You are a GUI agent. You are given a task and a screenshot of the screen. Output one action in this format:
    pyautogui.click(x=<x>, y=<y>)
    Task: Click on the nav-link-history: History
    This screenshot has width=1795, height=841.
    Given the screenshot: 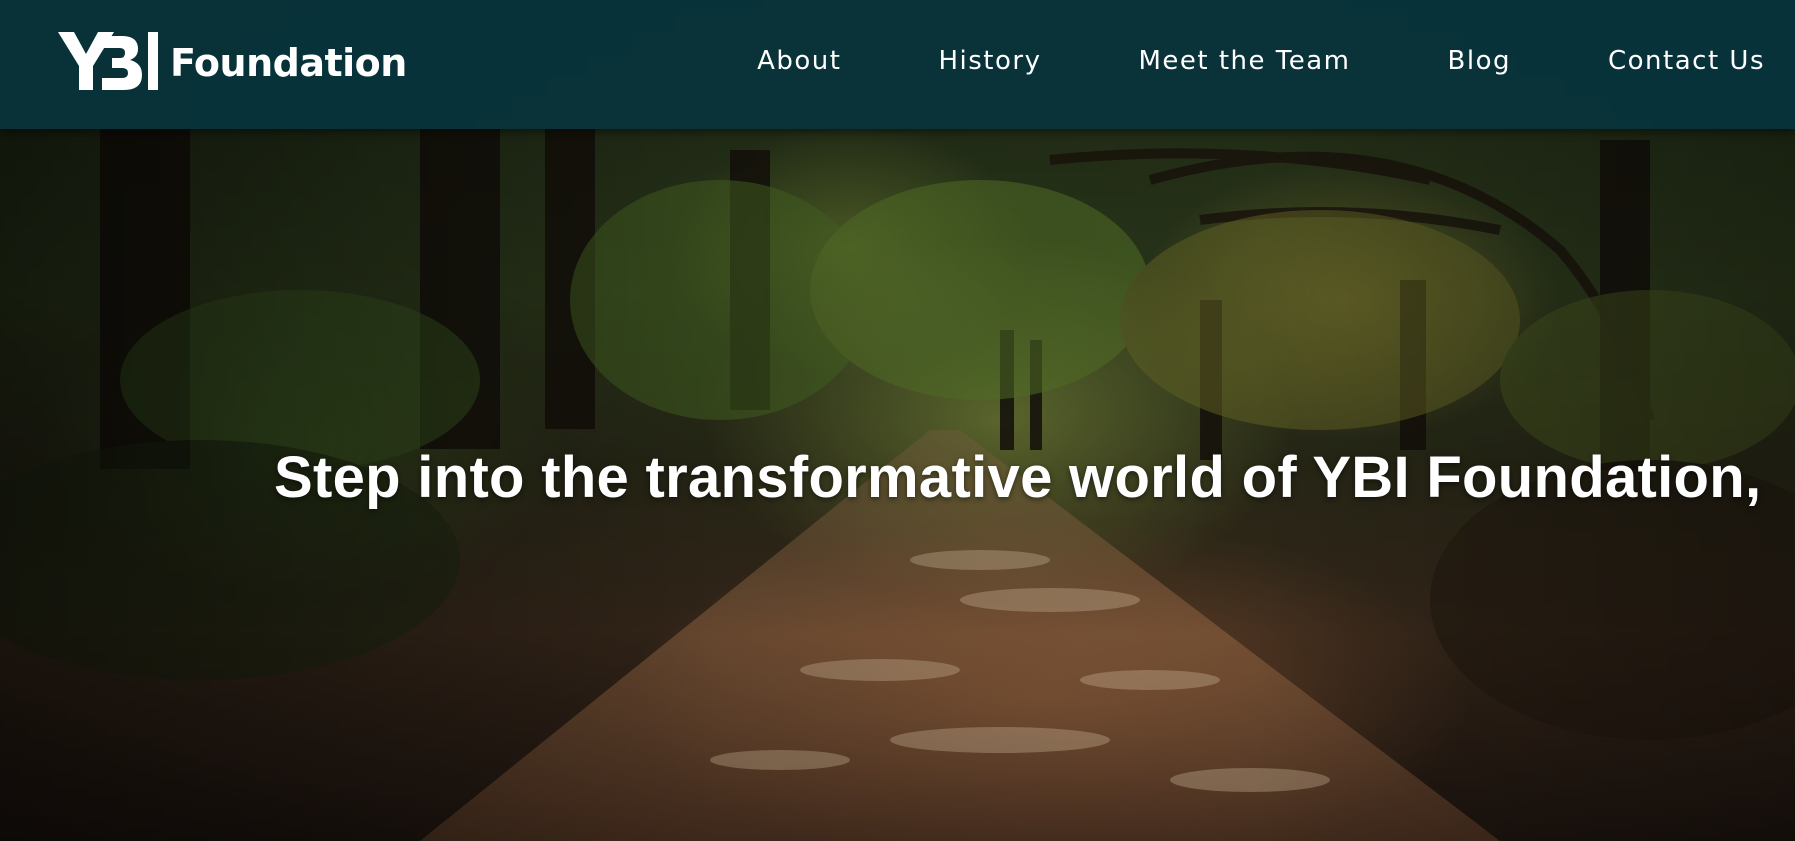 What is the action you would take?
    pyautogui.click(x=989, y=61)
    